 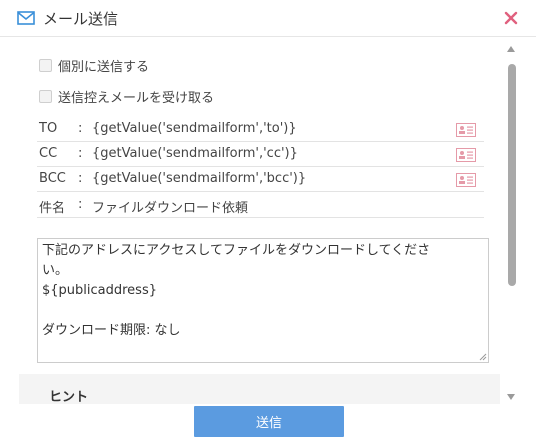 I want to click on body-line: い。, so click(x=55, y=270).